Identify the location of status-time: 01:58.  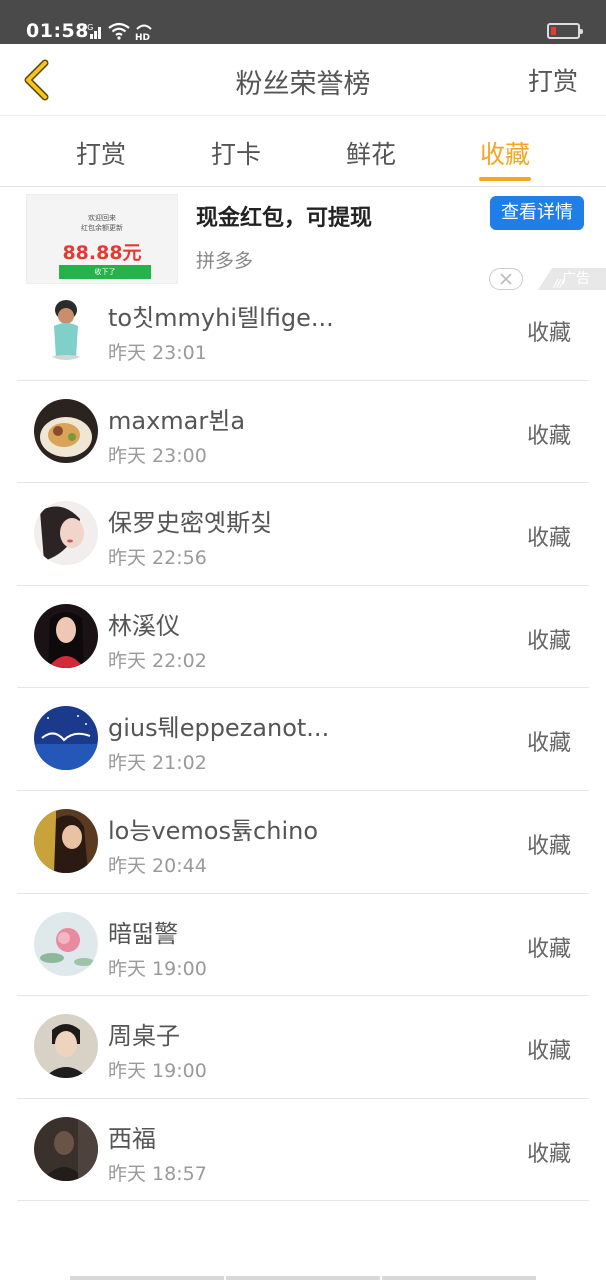
(57, 31).